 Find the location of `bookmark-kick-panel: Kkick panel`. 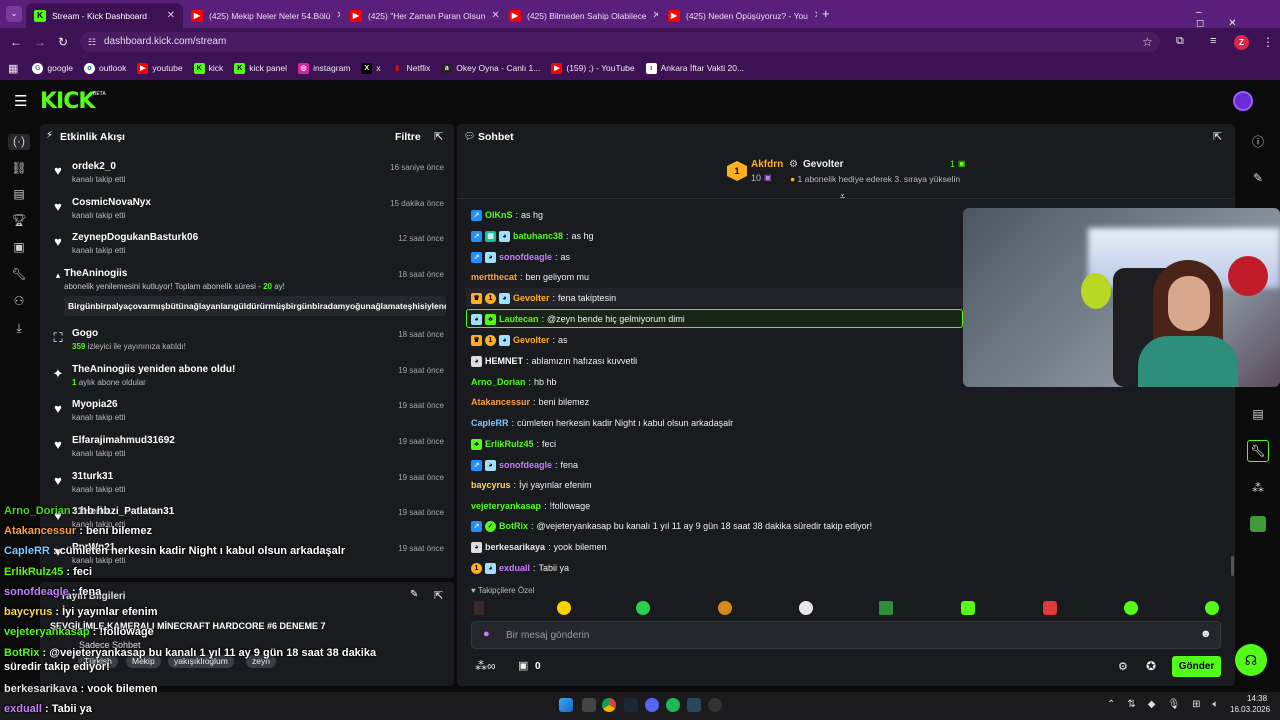

bookmark-kick-panel: Kkick panel is located at coordinates (260, 68).